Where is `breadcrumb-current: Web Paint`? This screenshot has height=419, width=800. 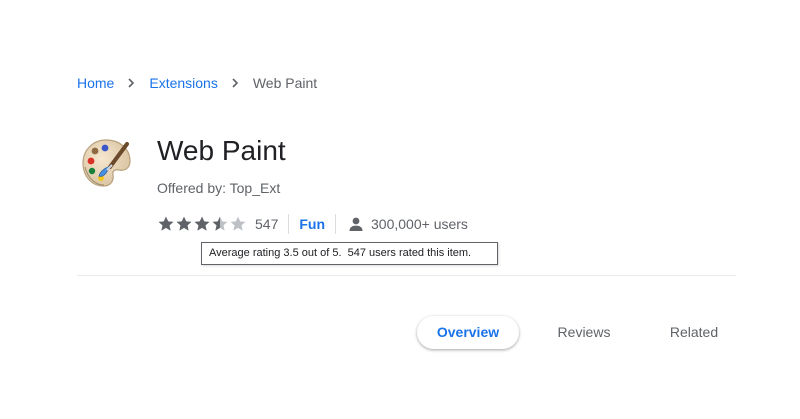 breadcrumb-current: Web Paint is located at coordinates (285, 83).